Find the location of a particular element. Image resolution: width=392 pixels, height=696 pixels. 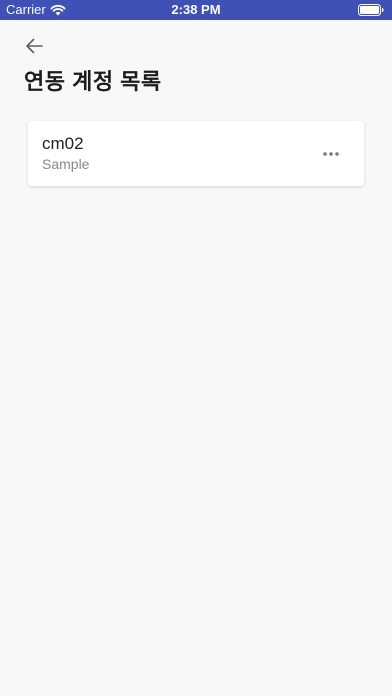

status-time: 2:38 PM is located at coordinates (196, 9).